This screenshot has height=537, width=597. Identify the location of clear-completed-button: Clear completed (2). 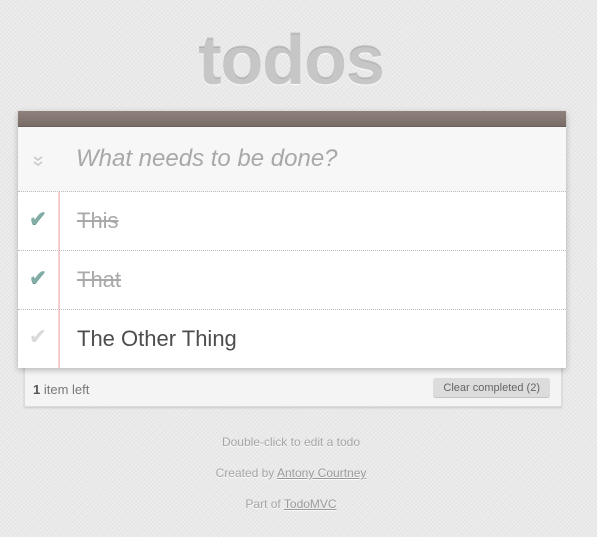
(491, 388).